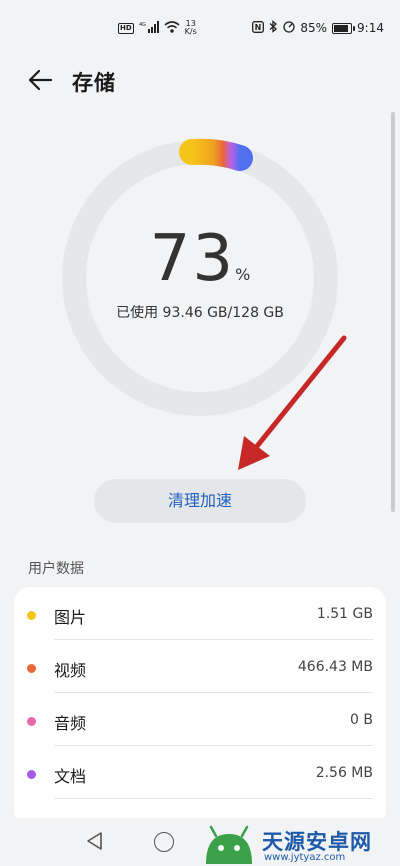 The height and width of the screenshot is (866, 400). Describe the element at coordinates (200, 80) in the screenshot. I see `app-bar: 存储` at that location.